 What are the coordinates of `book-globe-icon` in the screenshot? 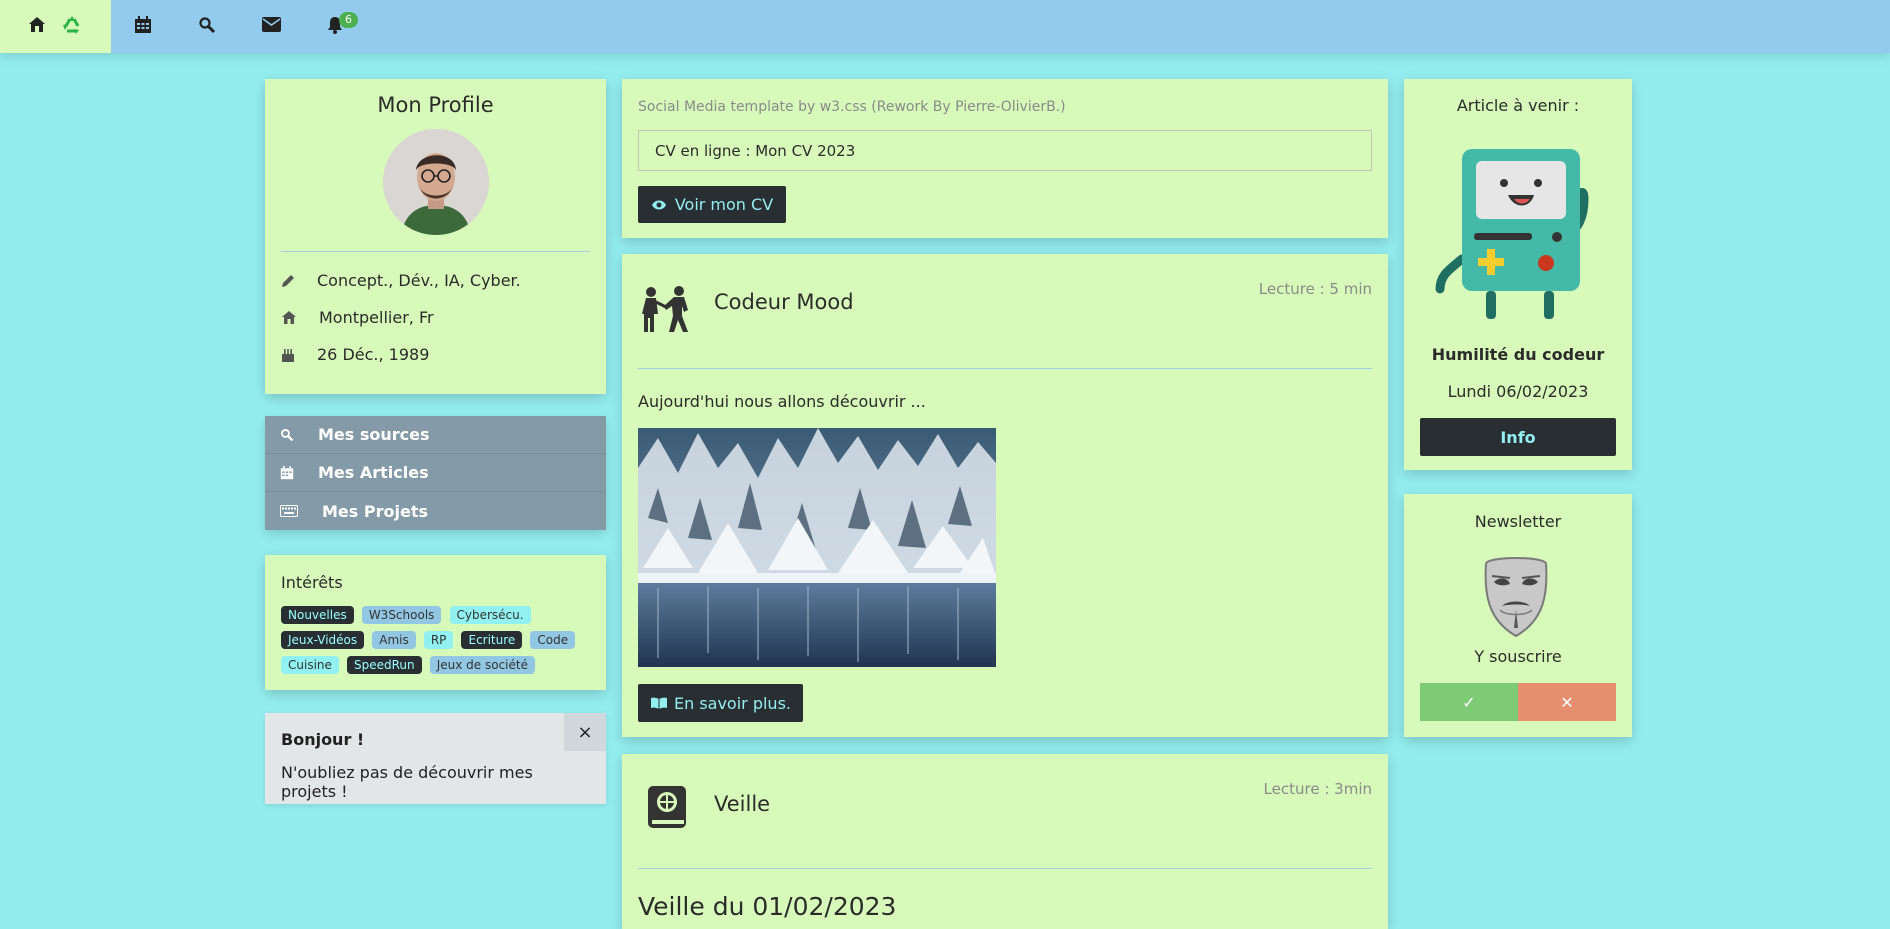 It's located at (667, 809).